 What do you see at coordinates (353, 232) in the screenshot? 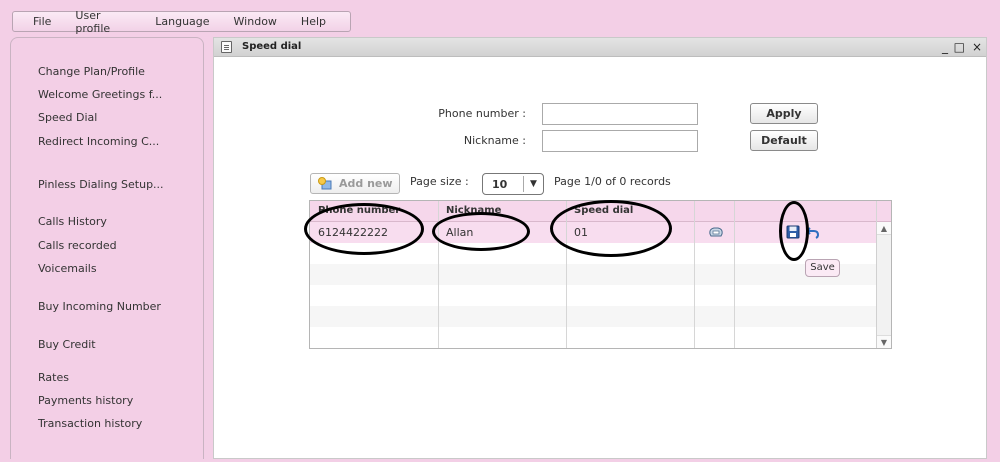
I see `cell-phone: 6124422222` at bounding box center [353, 232].